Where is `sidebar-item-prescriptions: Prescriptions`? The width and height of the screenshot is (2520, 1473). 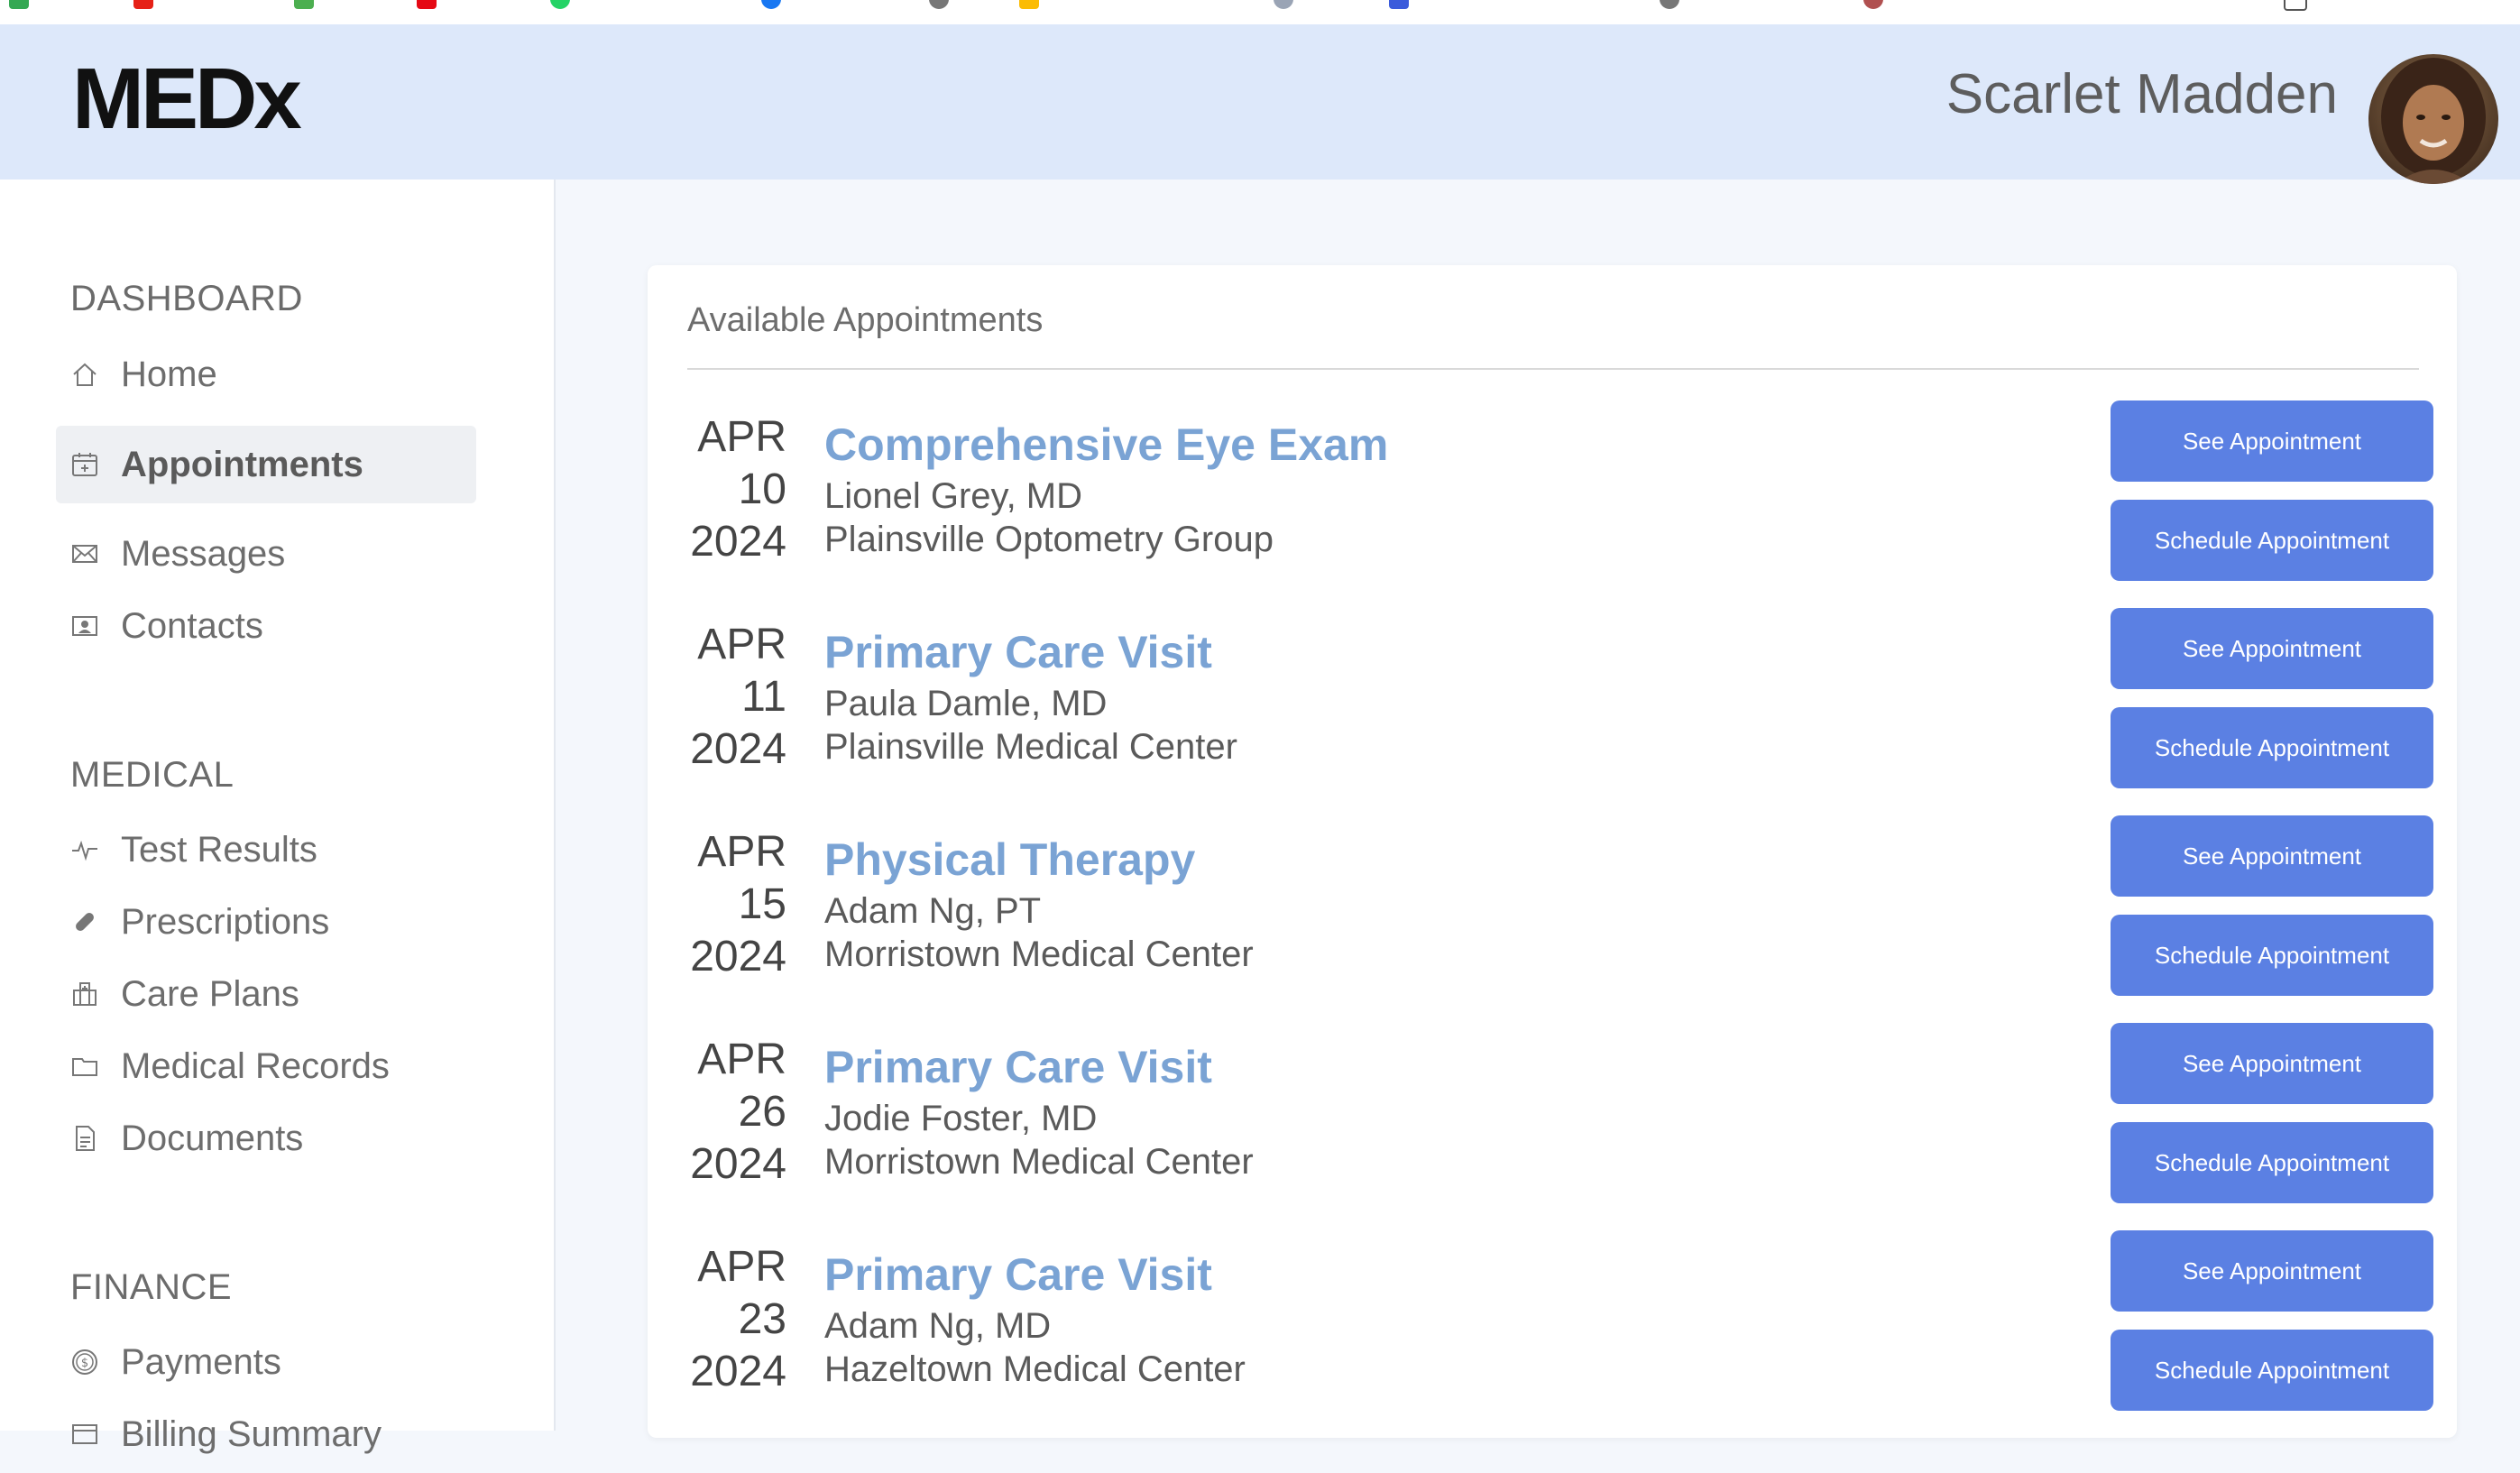 sidebar-item-prescriptions: Prescriptions is located at coordinates (266, 922).